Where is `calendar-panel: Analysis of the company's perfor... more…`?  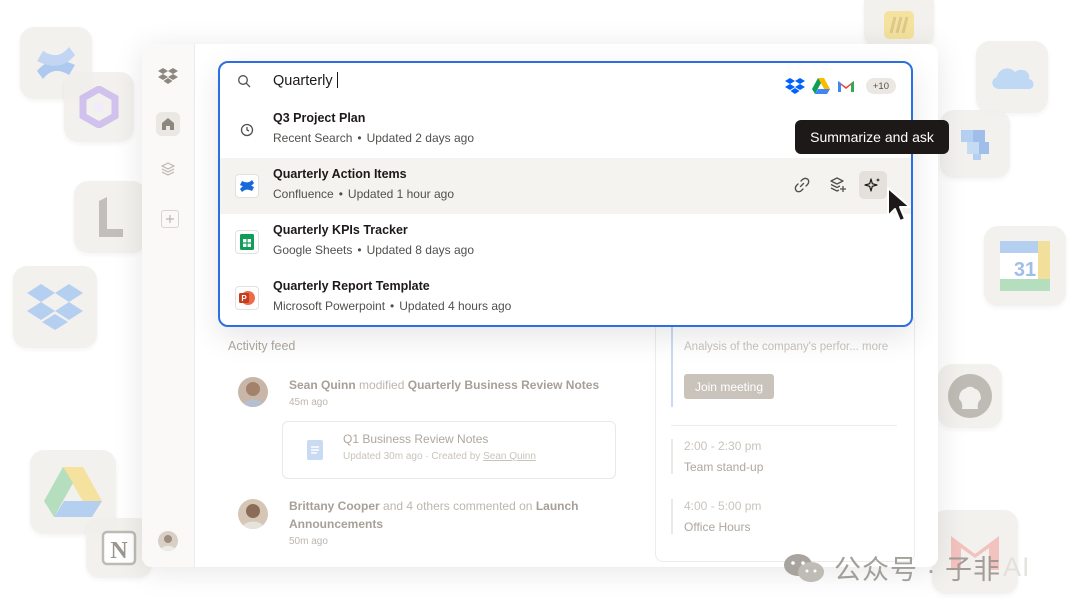 calendar-panel: Analysis of the company's perfor... more… is located at coordinates (785, 438).